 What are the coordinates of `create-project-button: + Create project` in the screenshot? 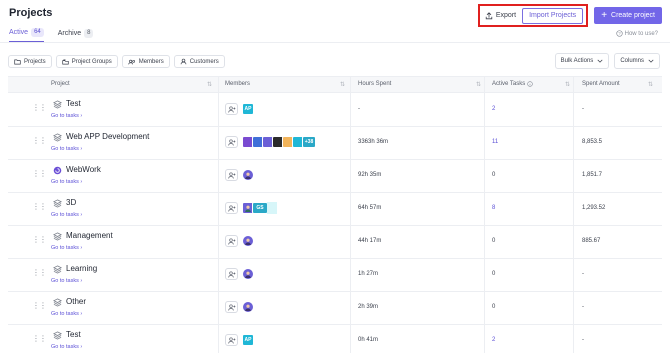 It's located at (628, 15).